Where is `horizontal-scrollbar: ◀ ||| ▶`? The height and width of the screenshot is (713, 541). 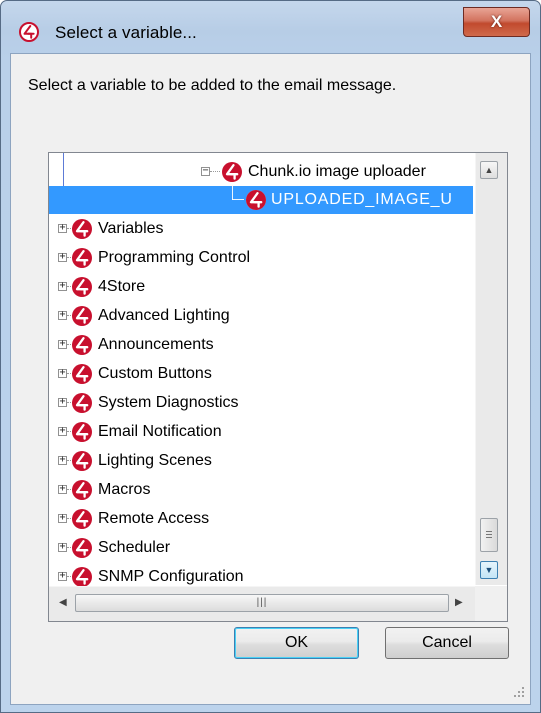
horizontal-scrollbar: ◀ ||| ▶ is located at coordinates (262, 603).